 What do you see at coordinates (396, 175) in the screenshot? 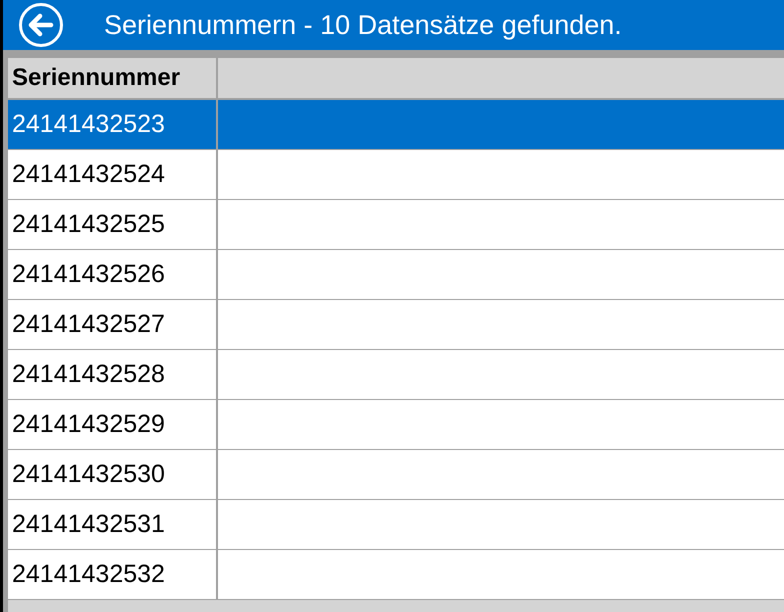
I see `table-row: 24141432524` at bounding box center [396, 175].